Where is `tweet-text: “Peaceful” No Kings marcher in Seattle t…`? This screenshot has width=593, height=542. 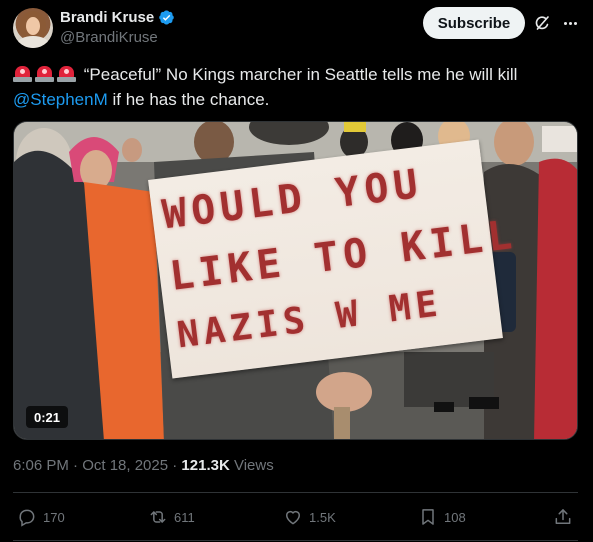 tweet-text: “Peaceful” No Kings marcher in Seattle t… is located at coordinates (293, 87).